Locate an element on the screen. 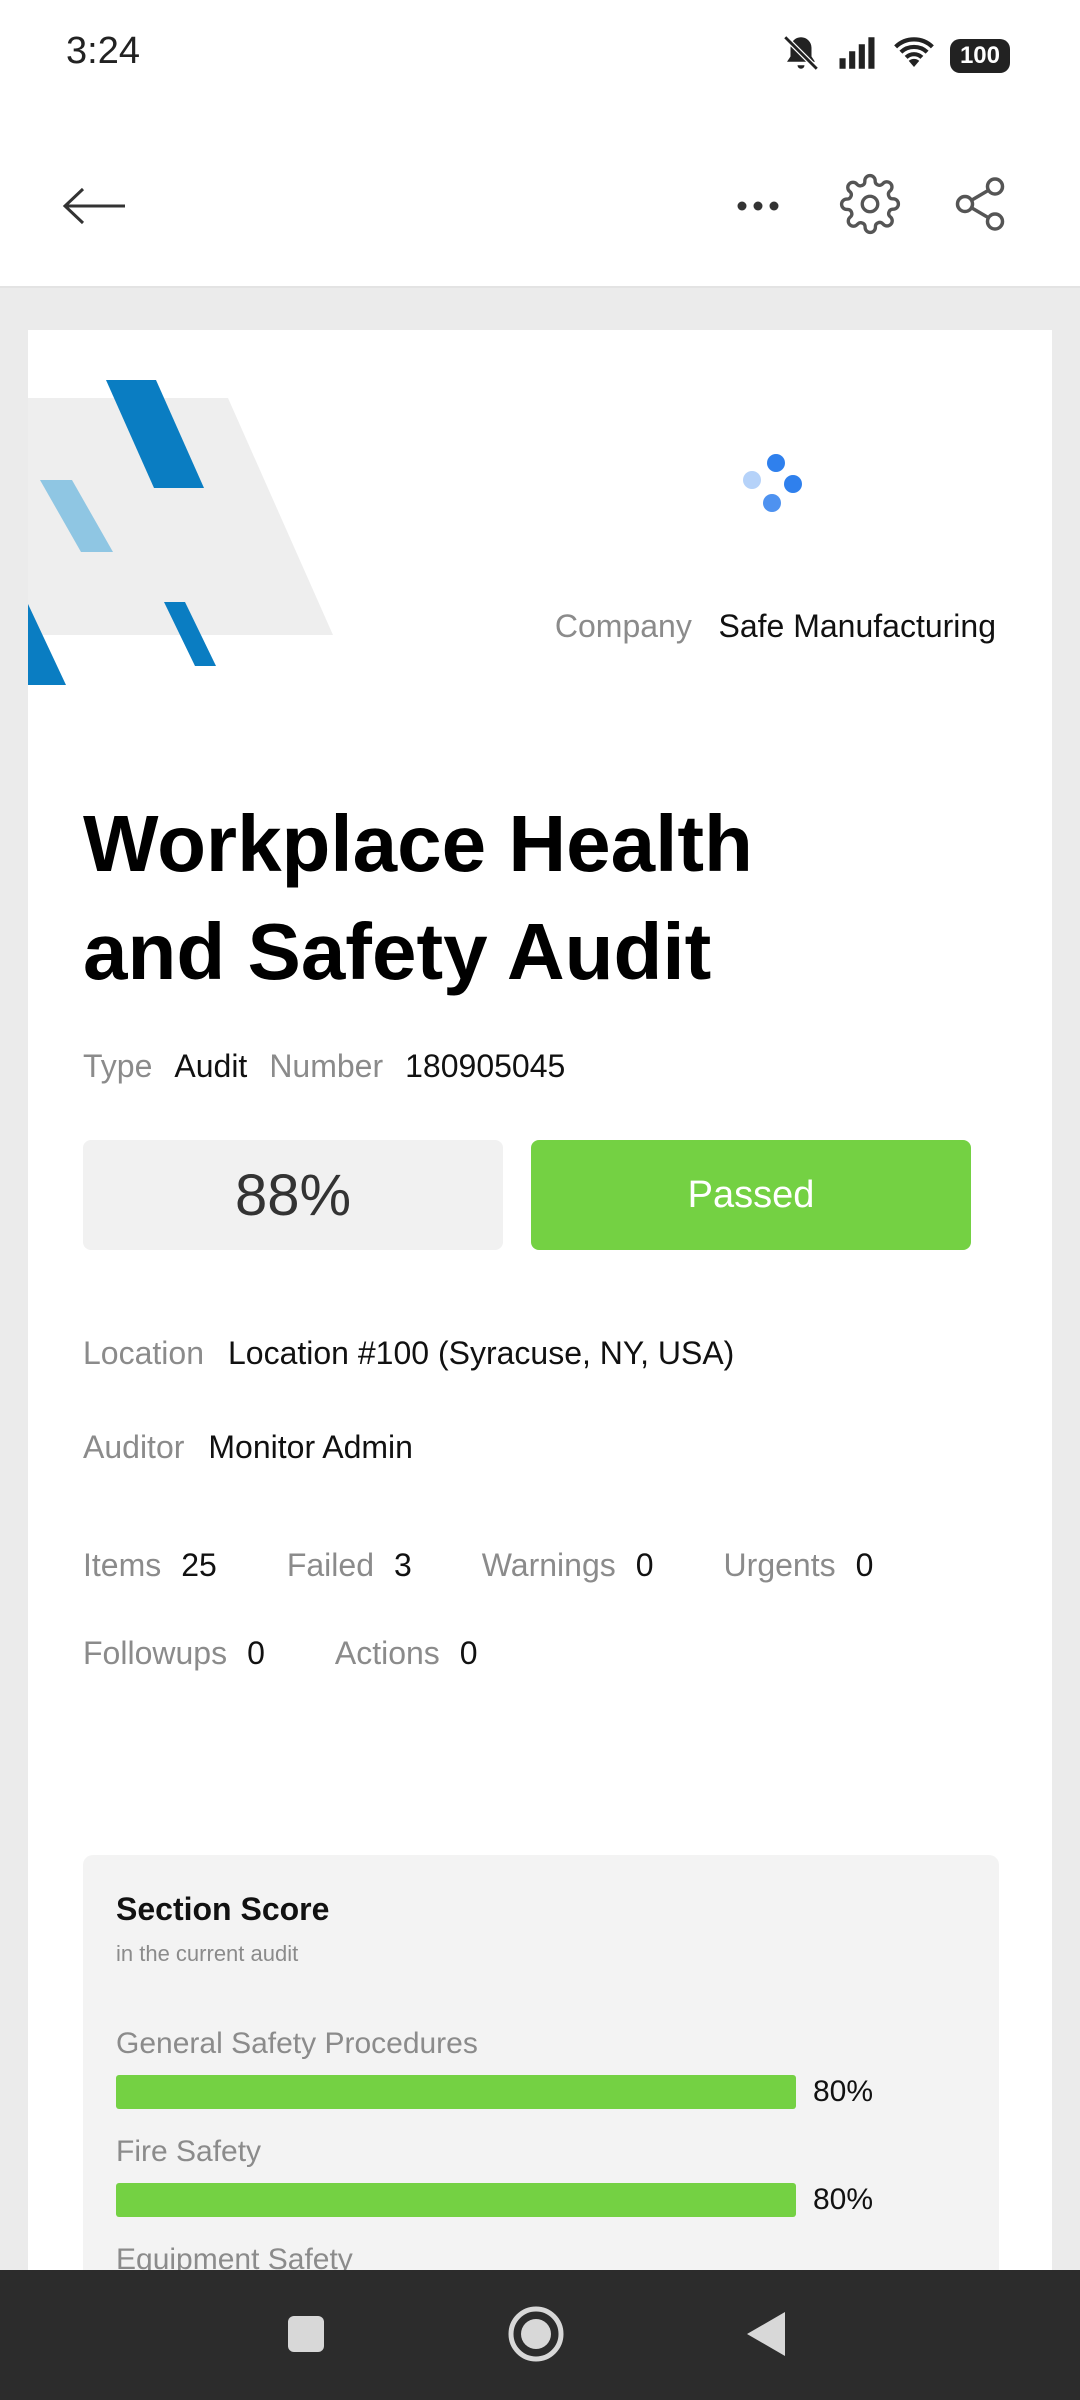 The width and height of the screenshot is (1080, 2400). section-name: Equipment Safety is located at coordinates (234, 2256).